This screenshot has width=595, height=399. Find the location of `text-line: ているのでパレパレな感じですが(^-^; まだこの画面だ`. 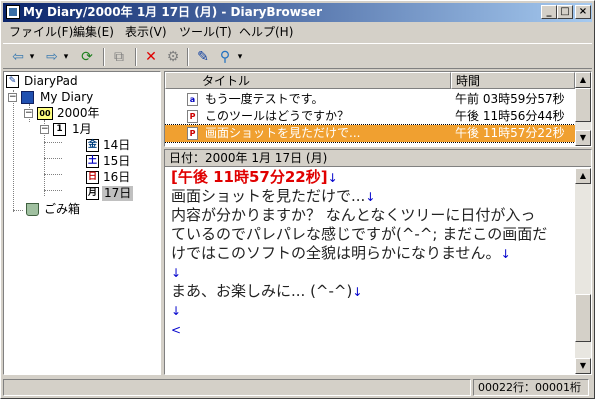

text-line: ているのでパレパレな感じですが(^-^; まだこの画面だ is located at coordinates (359, 234).